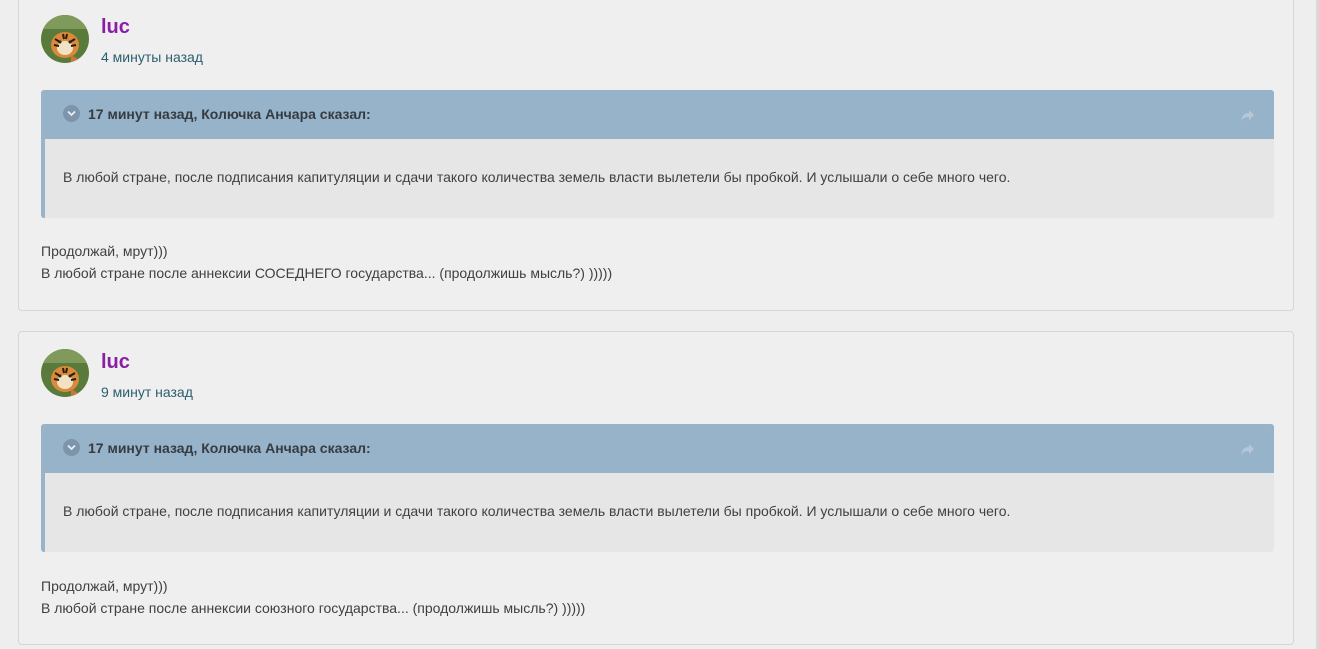 The height and width of the screenshot is (649, 1319). What do you see at coordinates (147, 392) in the screenshot?
I see `post-timestamp: 9 минут назад` at bounding box center [147, 392].